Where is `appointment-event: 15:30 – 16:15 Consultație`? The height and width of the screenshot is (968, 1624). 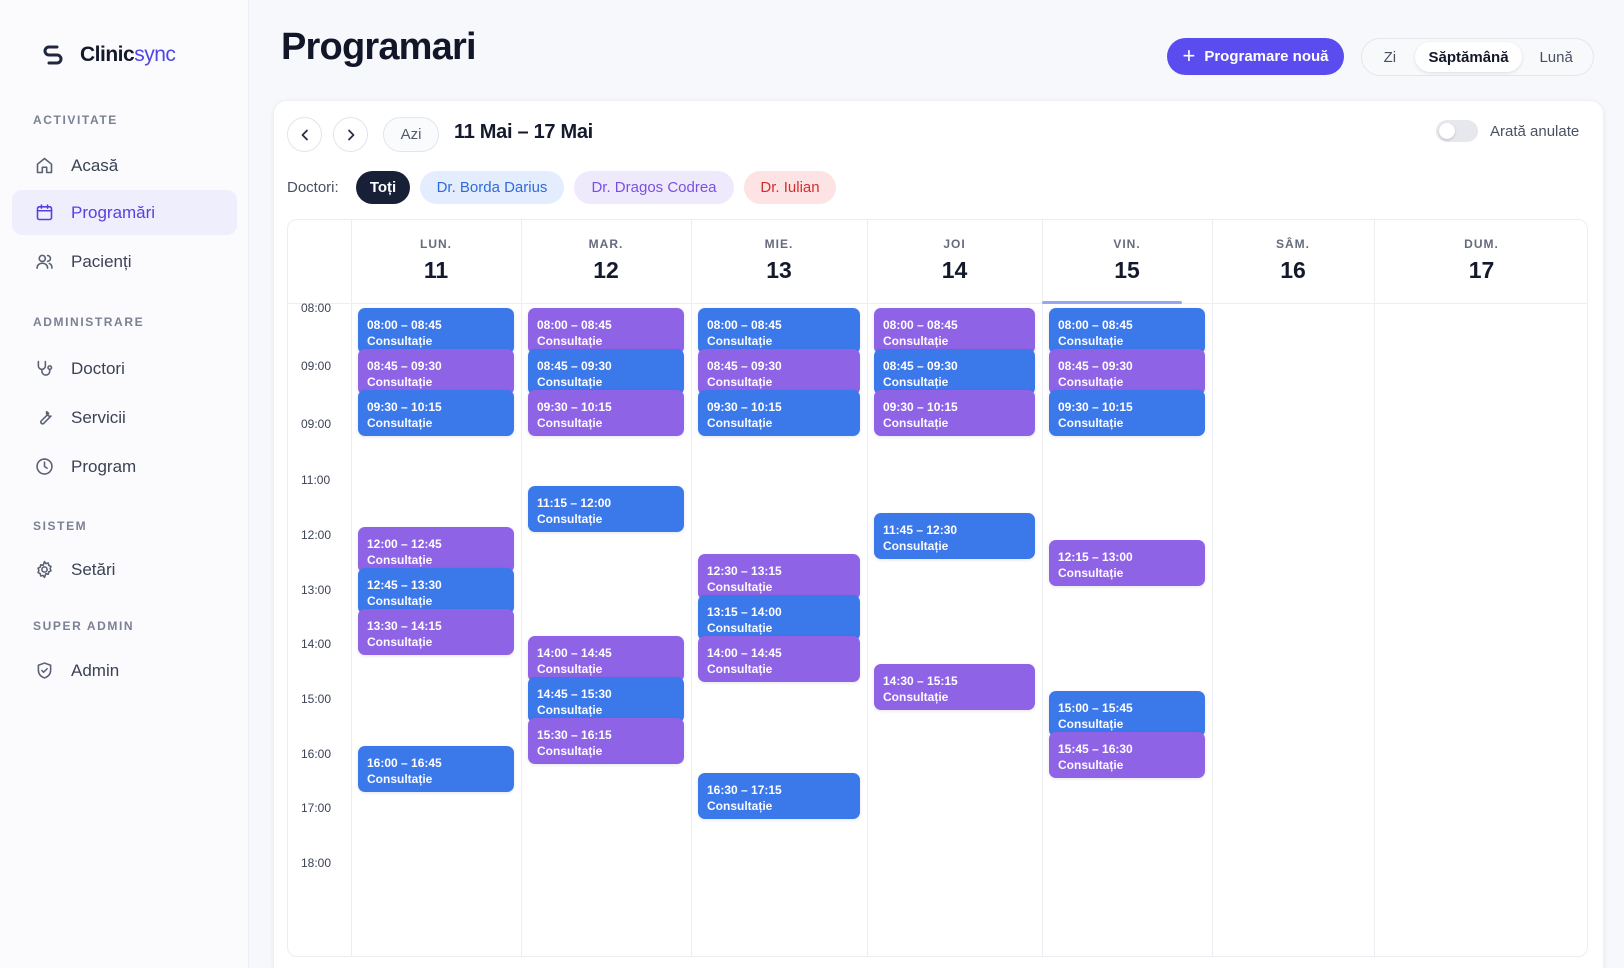 appointment-event: 15:30 – 16:15 Consultație is located at coordinates (606, 741).